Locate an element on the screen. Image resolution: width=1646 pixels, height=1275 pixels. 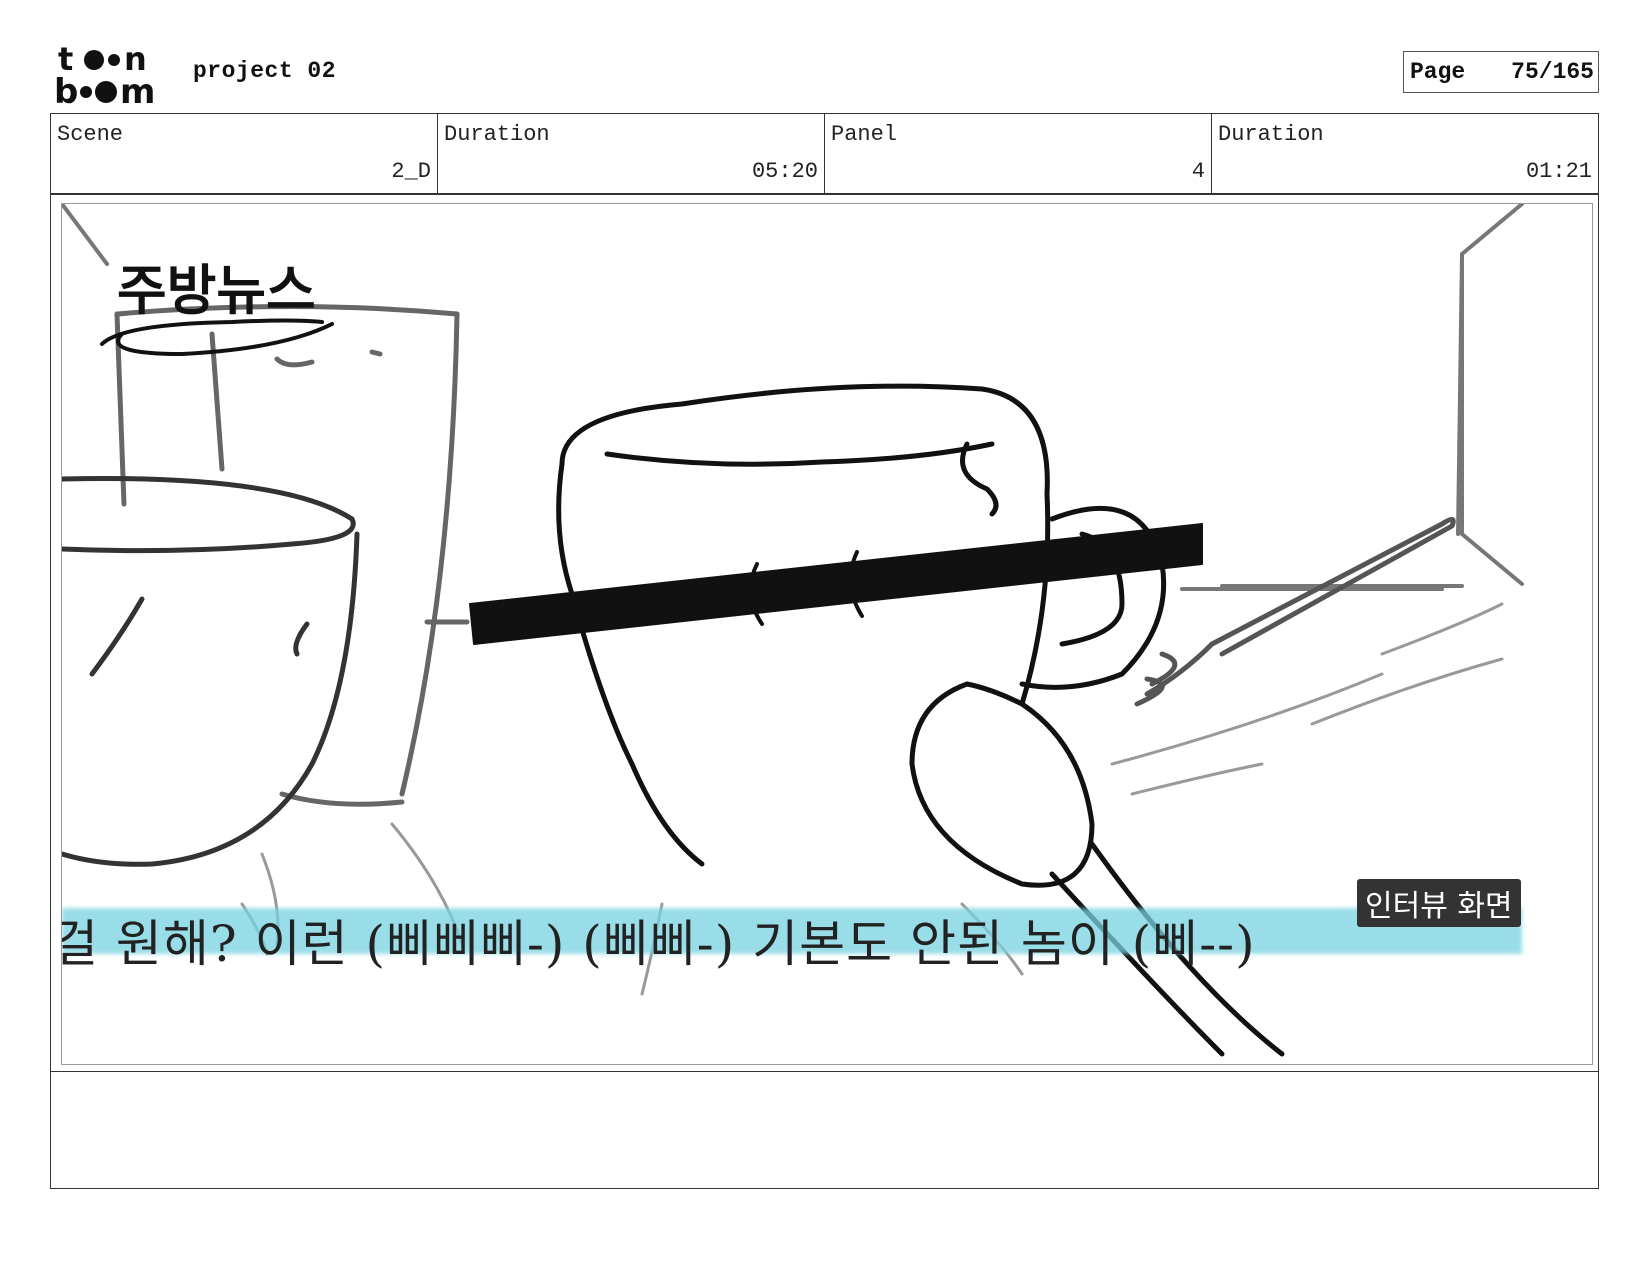
panel-duration-label: Duration is located at coordinates (1271, 134).